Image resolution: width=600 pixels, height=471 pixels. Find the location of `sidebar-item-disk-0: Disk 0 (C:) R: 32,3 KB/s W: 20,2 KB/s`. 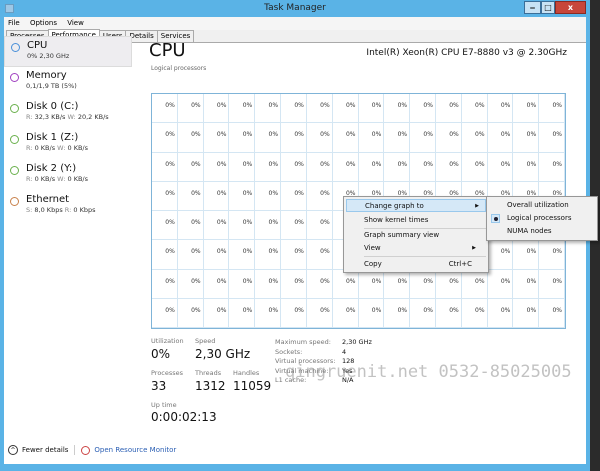

sidebar-item-disk-0: Disk 0 (C:) R: 32,3 KB/s W: 20,2 KB/s is located at coordinates (68, 113).